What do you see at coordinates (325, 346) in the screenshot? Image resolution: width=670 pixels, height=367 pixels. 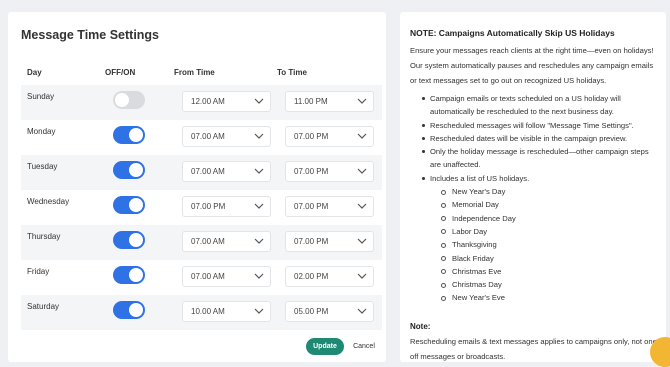 I see `update-button: Update` at bounding box center [325, 346].